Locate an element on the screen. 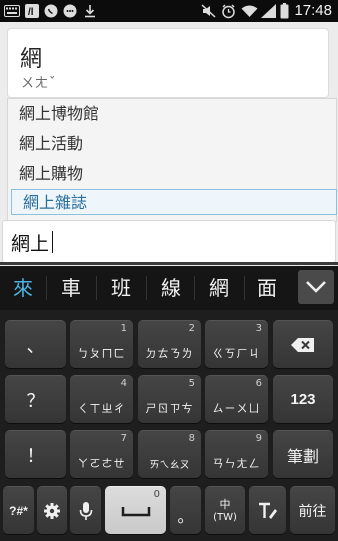 This screenshot has width=338, height=541. backspace-key is located at coordinates (303, 344).